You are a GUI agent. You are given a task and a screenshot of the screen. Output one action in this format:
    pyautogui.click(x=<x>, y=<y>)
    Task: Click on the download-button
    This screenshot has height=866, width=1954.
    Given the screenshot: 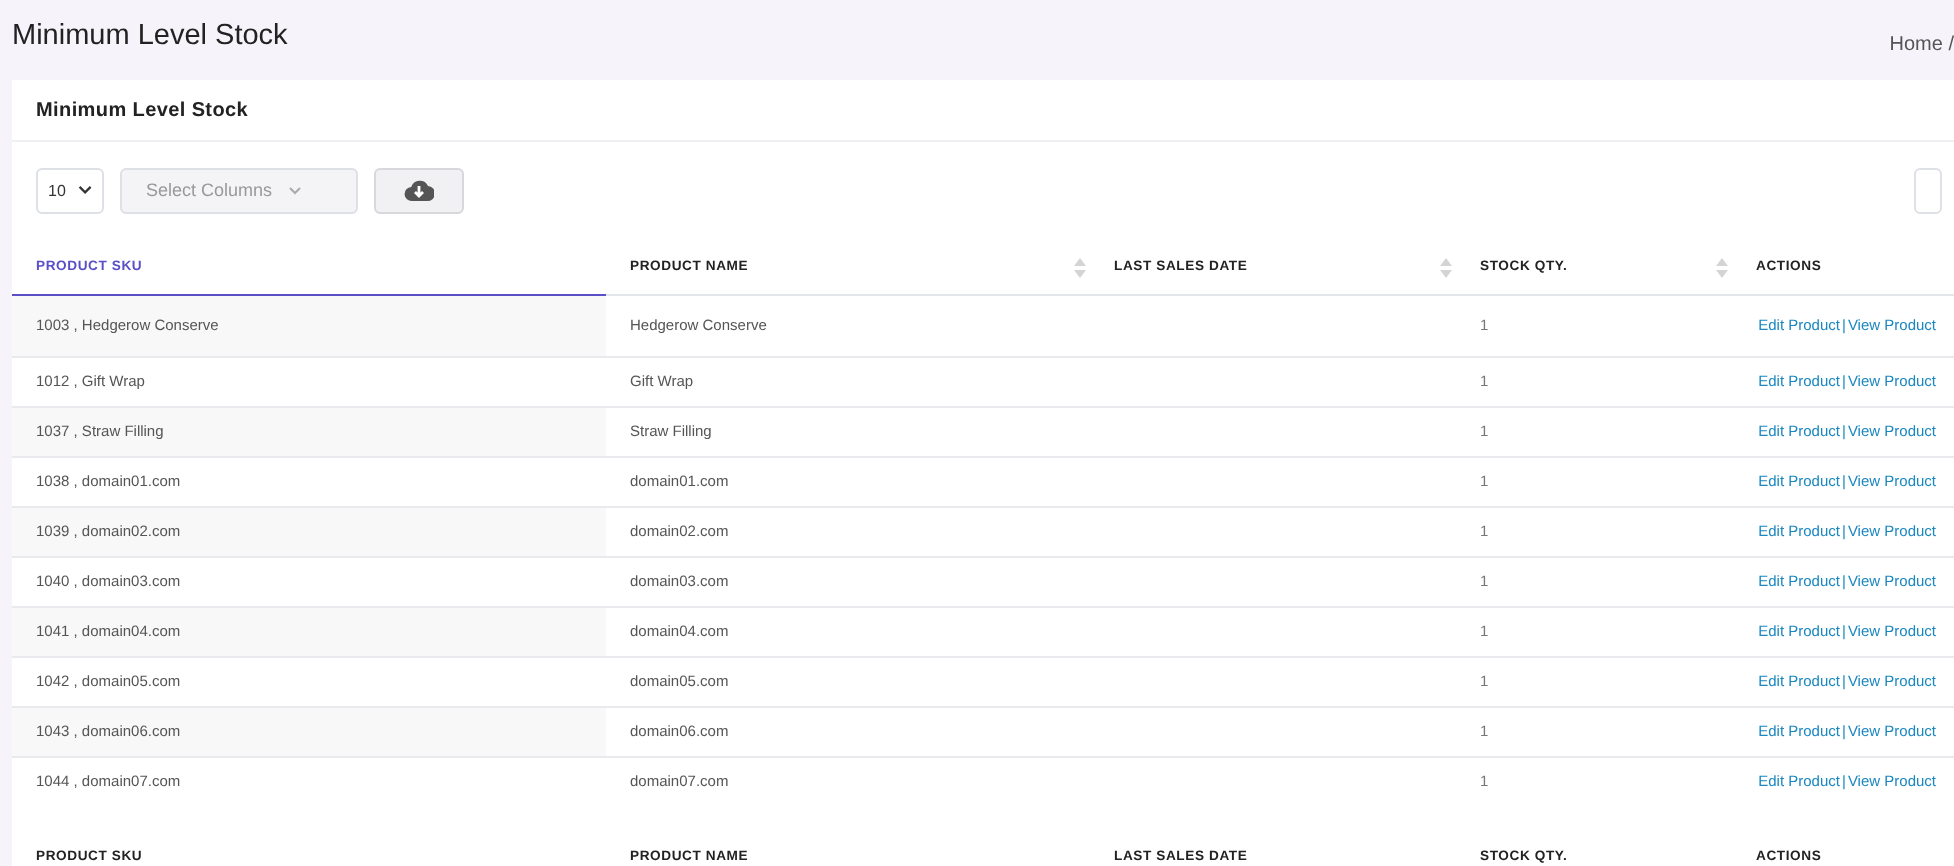 What is the action you would take?
    pyautogui.click(x=419, y=190)
    